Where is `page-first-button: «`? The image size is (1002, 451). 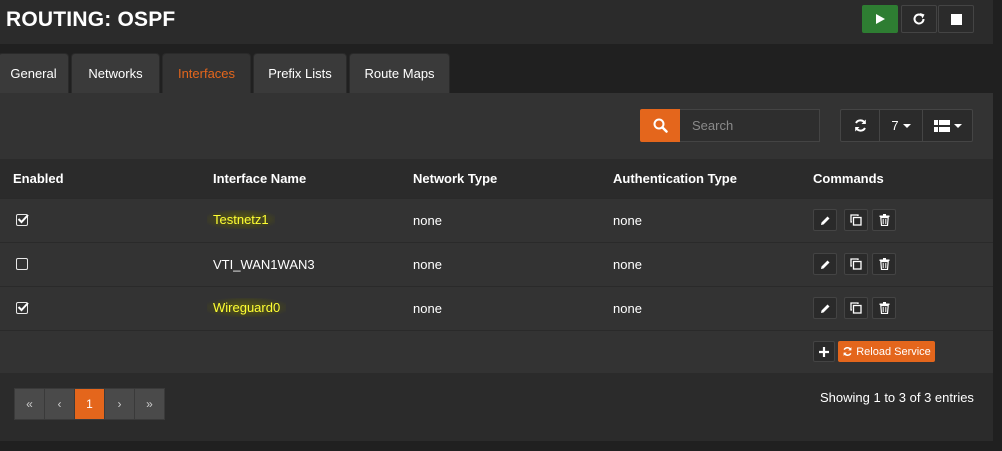
page-first-button: « is located at coordinates (29, 404).